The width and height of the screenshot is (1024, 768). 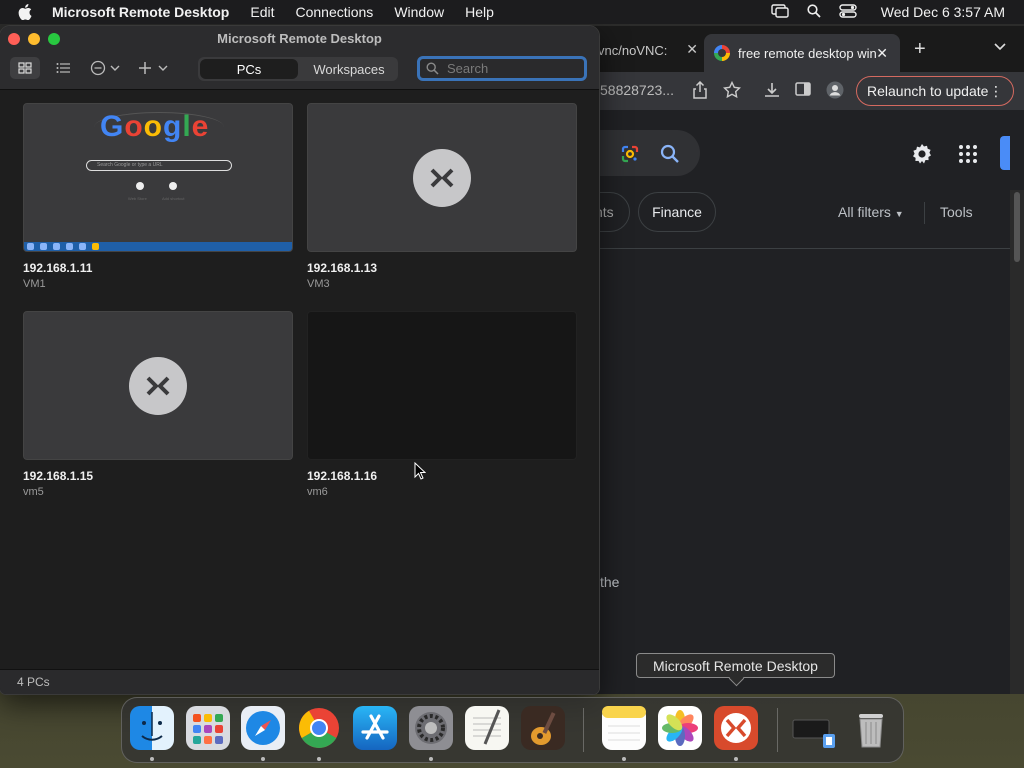 What do you see at coordinates (610, 582) in the screenshot?
I see `result-snippet-text: the` at bounding box center [610, 582].